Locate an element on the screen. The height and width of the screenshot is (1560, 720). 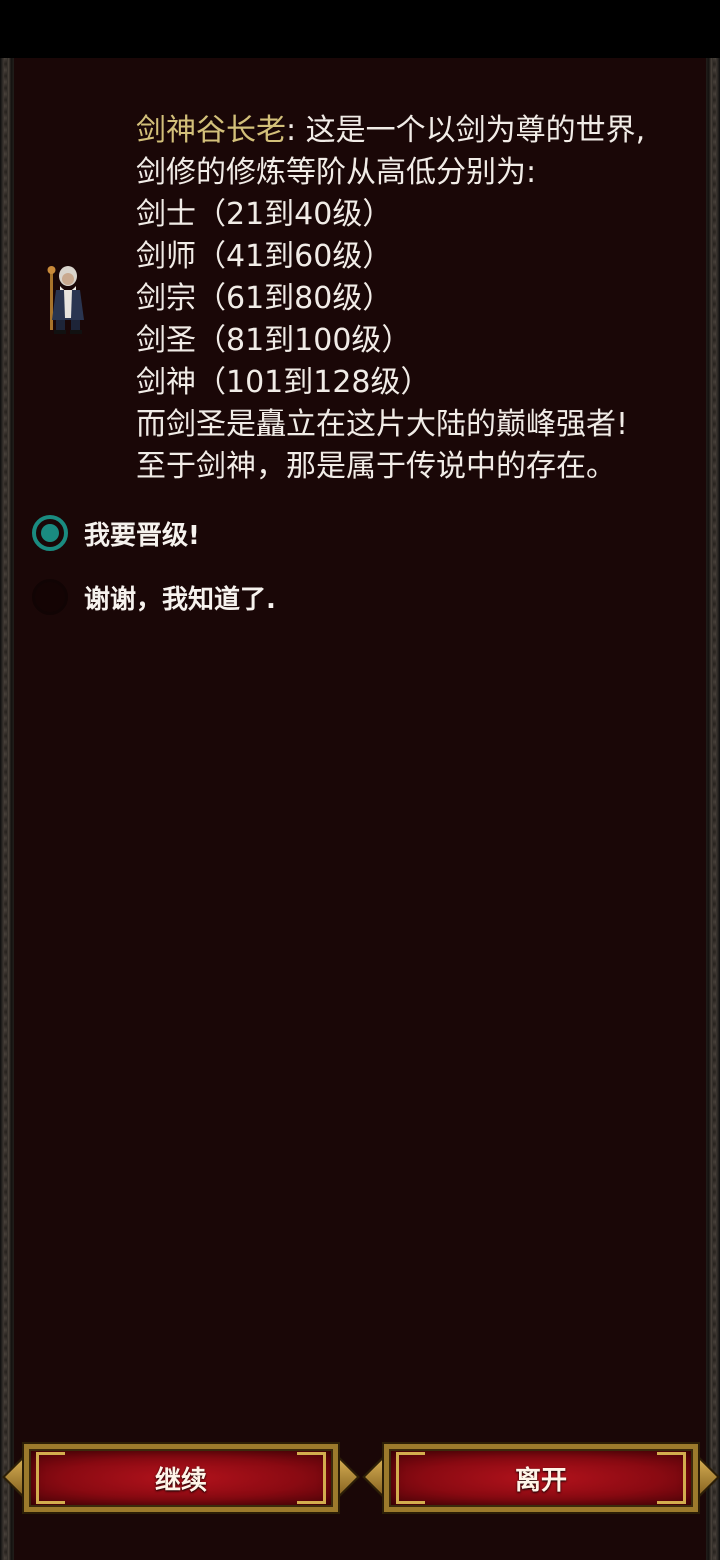
dialog-first-line: 剑神谷长老: 这是一个以剑为尊的世界, is located at coordinates (416, 131).